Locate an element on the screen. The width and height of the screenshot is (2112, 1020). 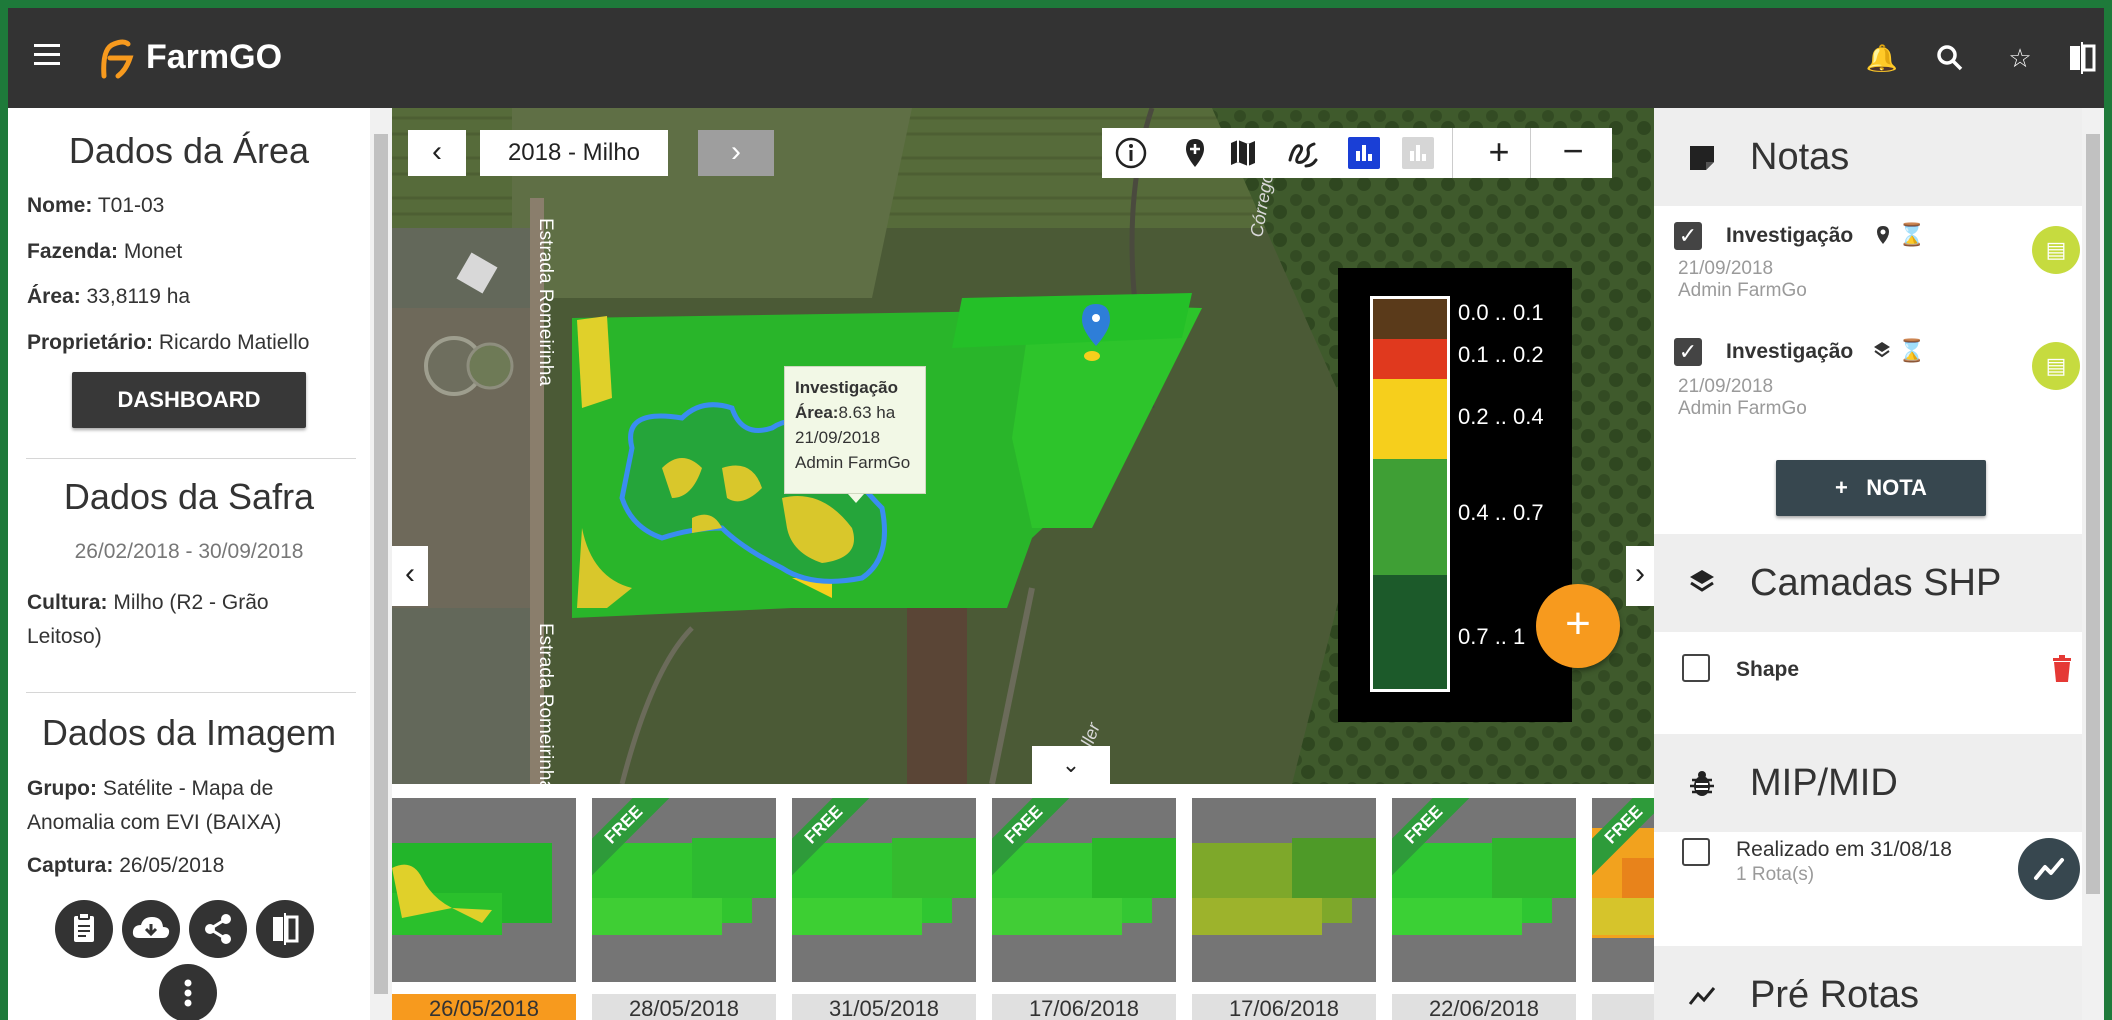
timeline-thumbnail: 26/05/2018 is located at coordinates (484, 909).